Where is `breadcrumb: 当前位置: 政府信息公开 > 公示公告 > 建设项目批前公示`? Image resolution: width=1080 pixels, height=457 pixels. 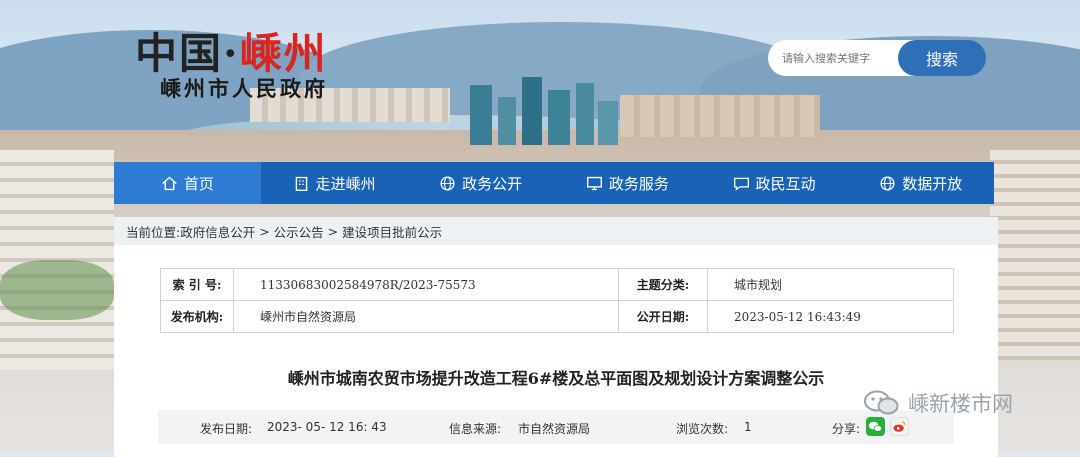 breadcrumb: 当前位置: 政府信息公开 > 公示公告 > 建设项目批前公示 is located at coordinates (556, 231).